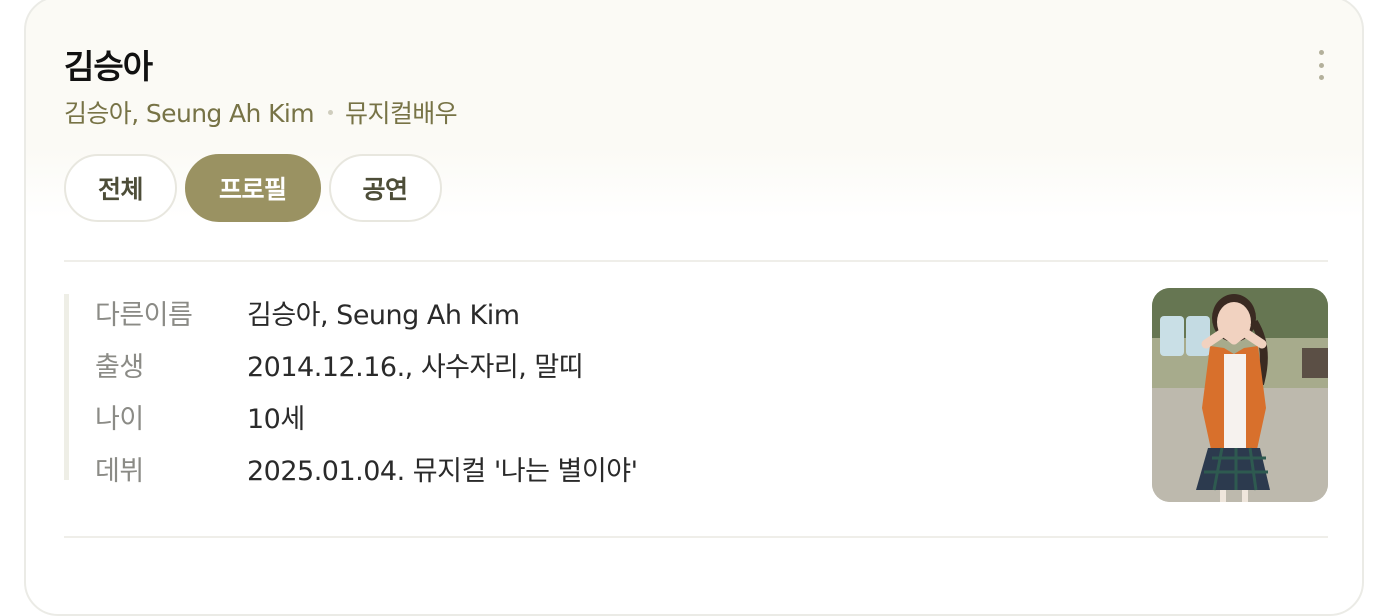 The width and height of the screenshot is (1376, 616). What do you see at coordinates (119, 471) in the screenshot?
I see `info-label: 데뷔` at bounding box center [119, 471].